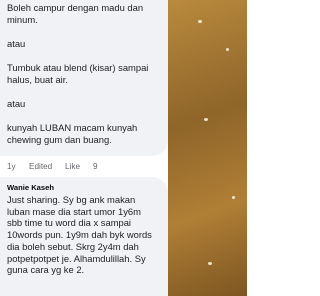 The width and height of the screenshot is (320, 296). I want to click on reply-line: Just sharing. Sy bg ank makan, so click(71, 199).